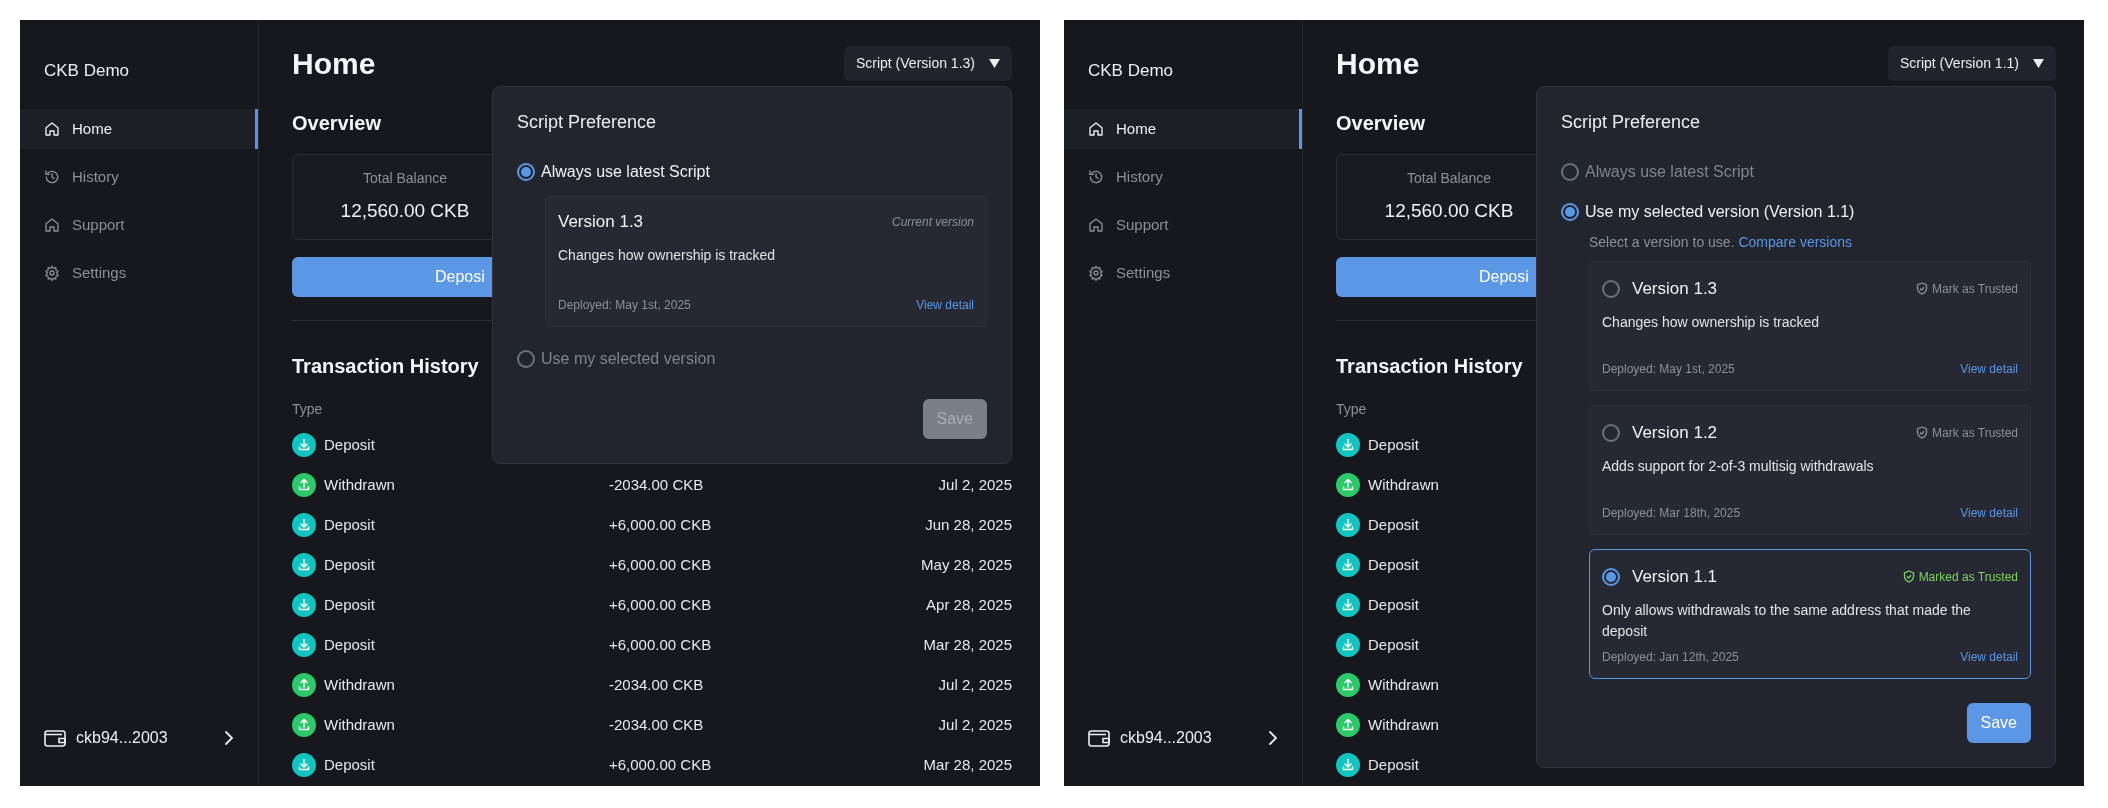 This screenshot has width=2108, height=808. I want to click on save-button: Save, so click(1998, 723).